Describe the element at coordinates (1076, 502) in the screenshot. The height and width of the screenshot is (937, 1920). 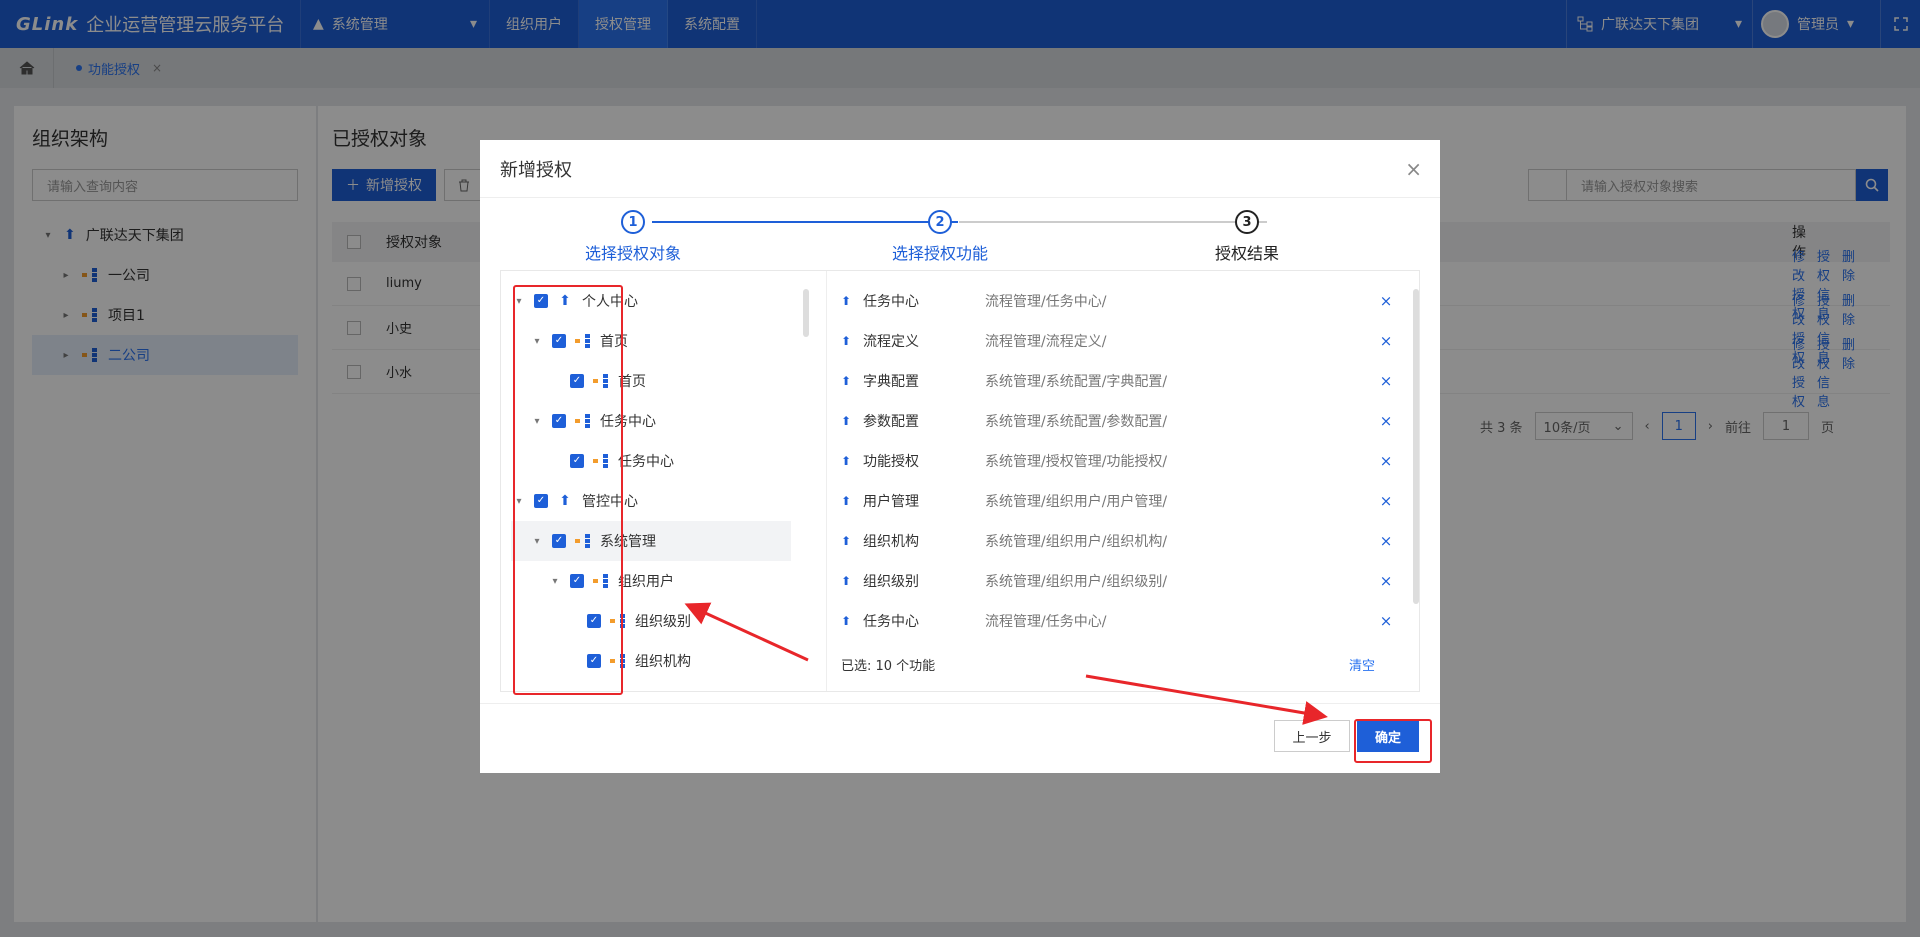
I see `selected-item-path: 系统管理/组织用户/用户管理/` at that location.